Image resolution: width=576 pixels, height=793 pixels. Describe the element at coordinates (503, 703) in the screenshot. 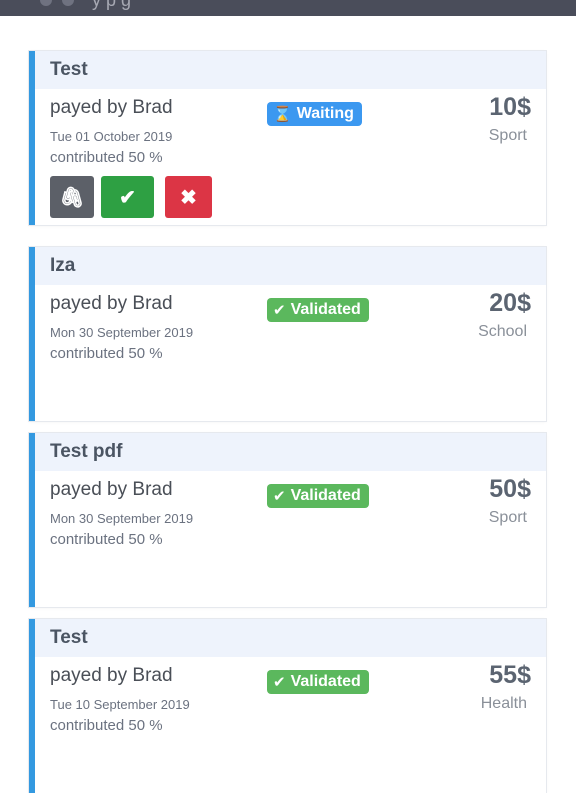

I see `category-label: Health` at that location.